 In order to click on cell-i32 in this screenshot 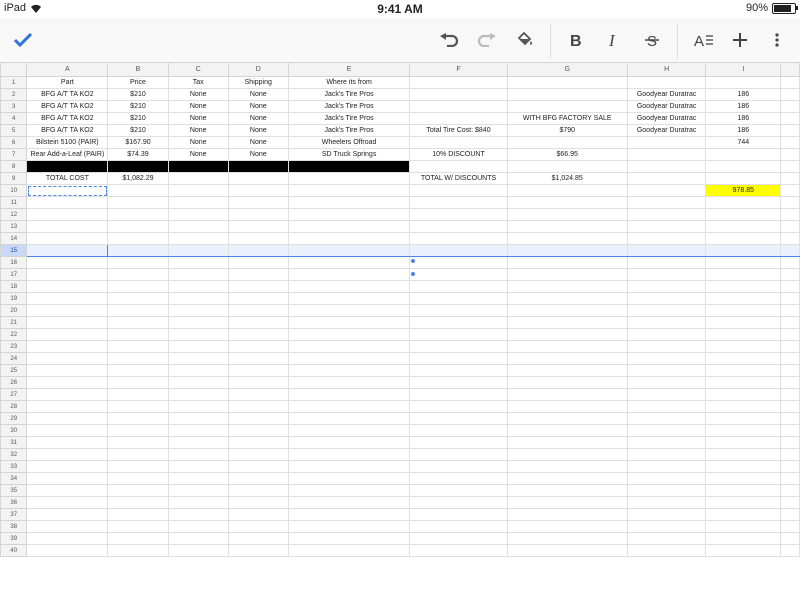, I will do `click(743, 454)`.